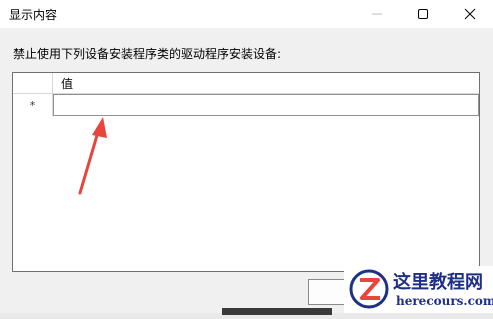  I want to click on watermark: 这里教程网 herecours.com, so click(418, 289).